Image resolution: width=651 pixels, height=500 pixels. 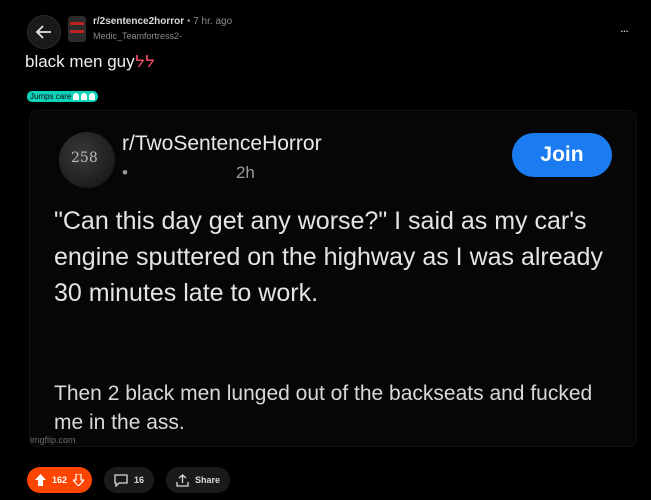 I want to click on comment-icon, so click(x=121, y=480).